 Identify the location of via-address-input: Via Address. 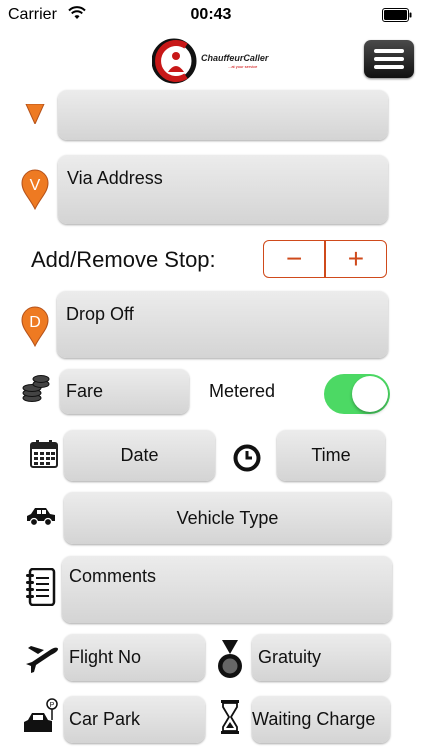
(223, 189).